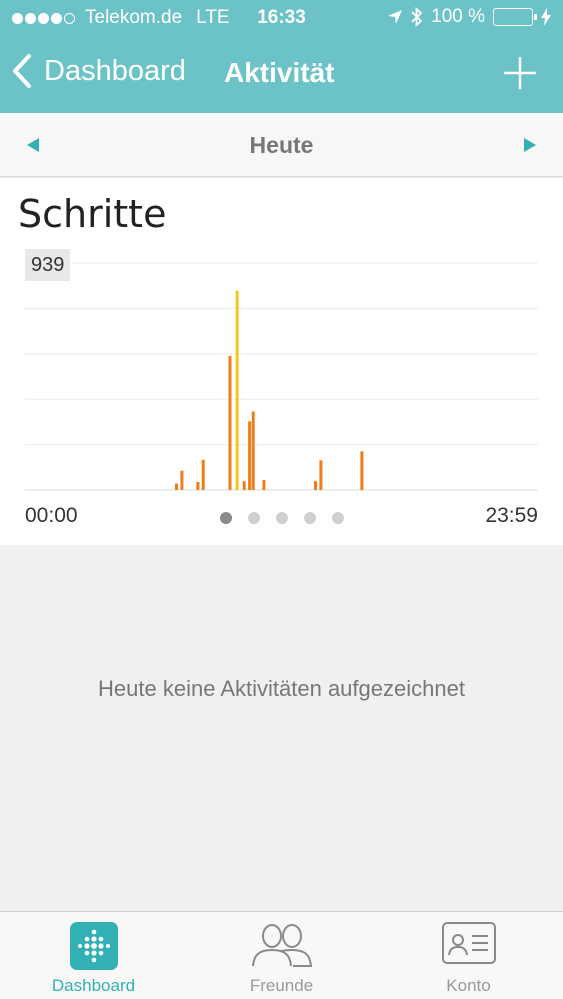 This screenshot has width=563, height=999. What do you see at coordinates (22, 71) in the screenshot?
I see `chevron-left-icon` at bounding box center [22, 71].